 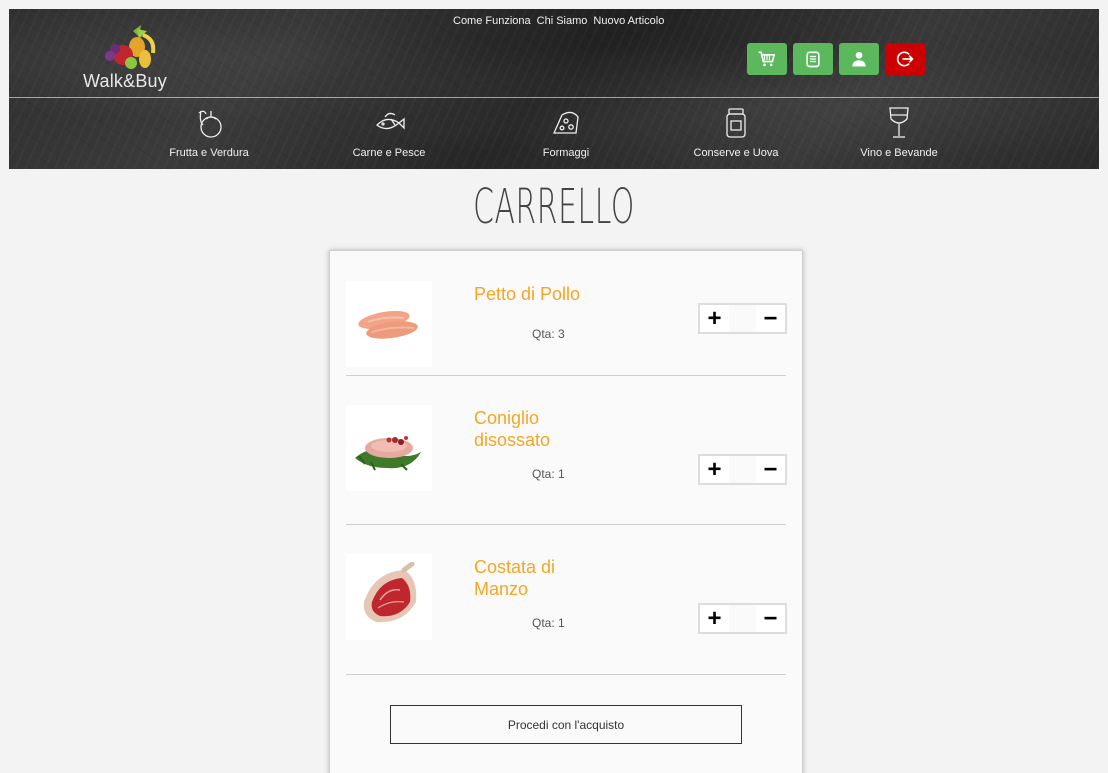 I want to click on nav-link-nuovo-articolo: Nuovo Articolo, so click(x=628, y=21).